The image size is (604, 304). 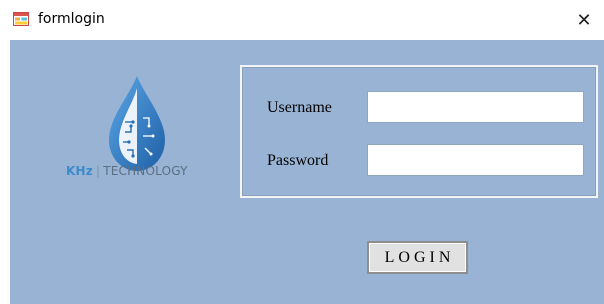 I want to click on window-title: formlogin, so click(x=71, y=19).